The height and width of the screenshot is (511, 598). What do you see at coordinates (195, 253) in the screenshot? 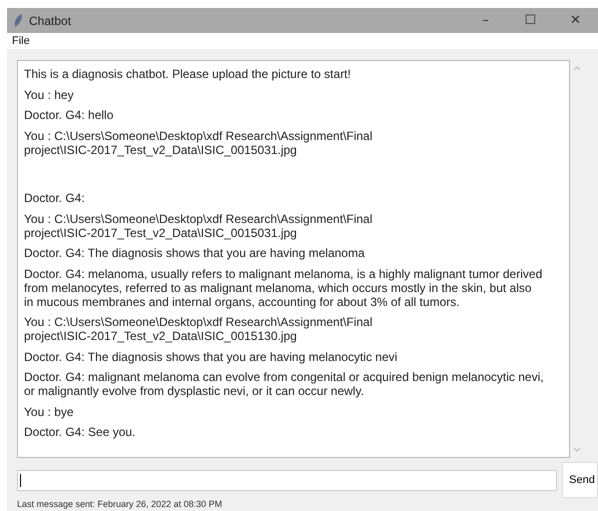
I see `chat-message: Doctor. G4: The diagnosis shows that you are having melanoma` at bounding box center [195, 253].